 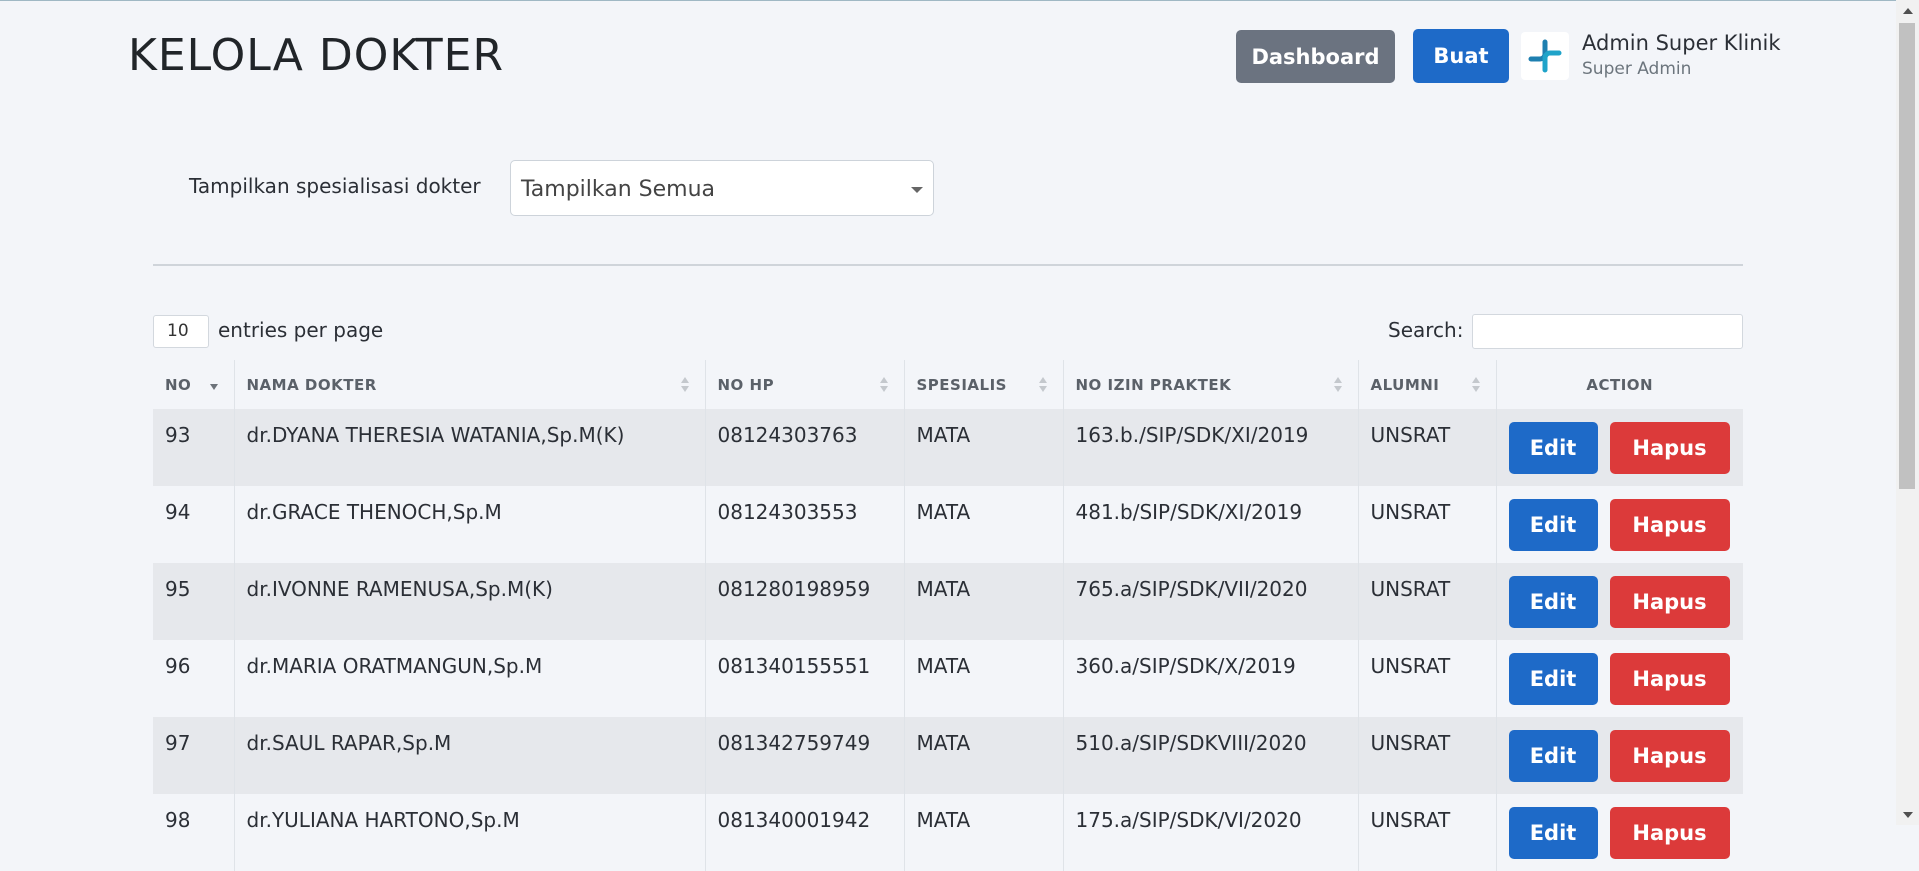 What do you see at coordinates (1211, 601) in the screenshot?
I see `cell-no-izin-praktek: 765.a/SIP/SDK/VII/2020` at bounding box center [1211, 601].